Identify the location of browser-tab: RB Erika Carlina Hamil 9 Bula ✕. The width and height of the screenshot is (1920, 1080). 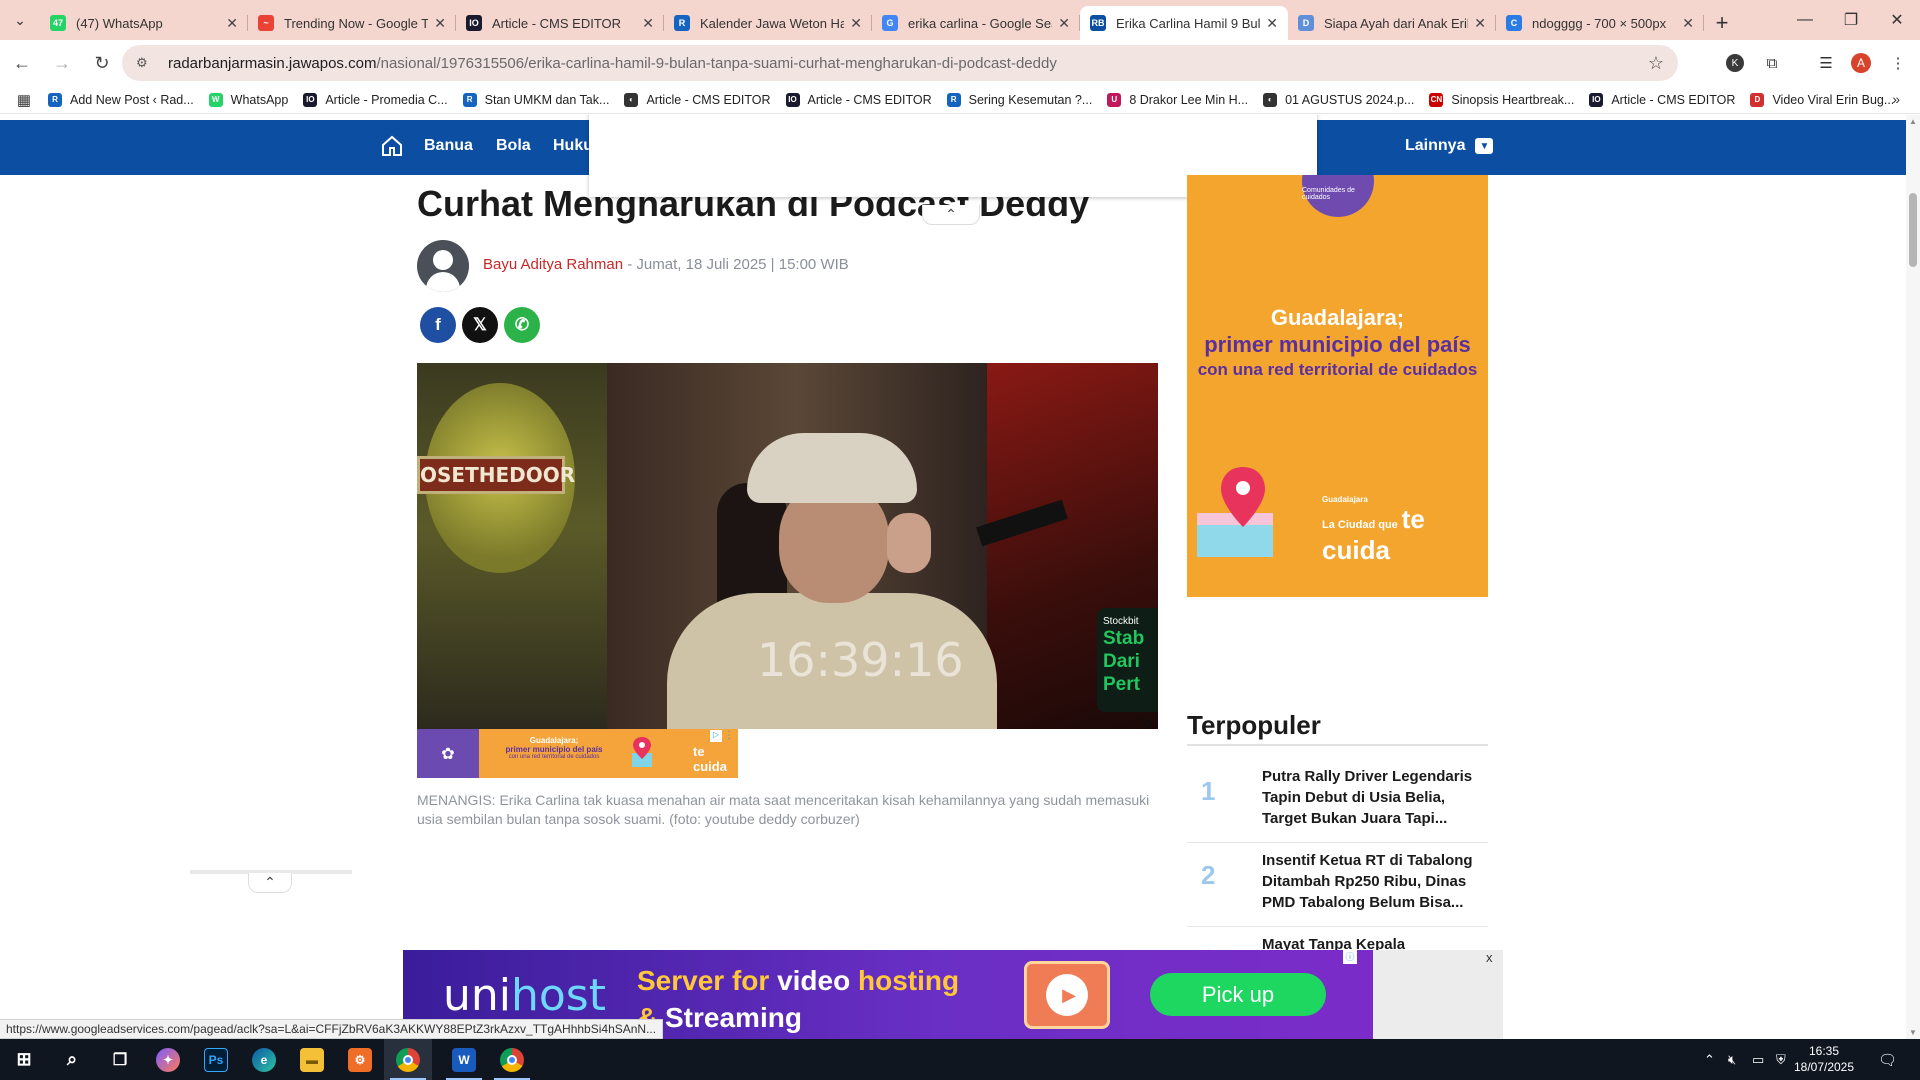
(1184, 23).